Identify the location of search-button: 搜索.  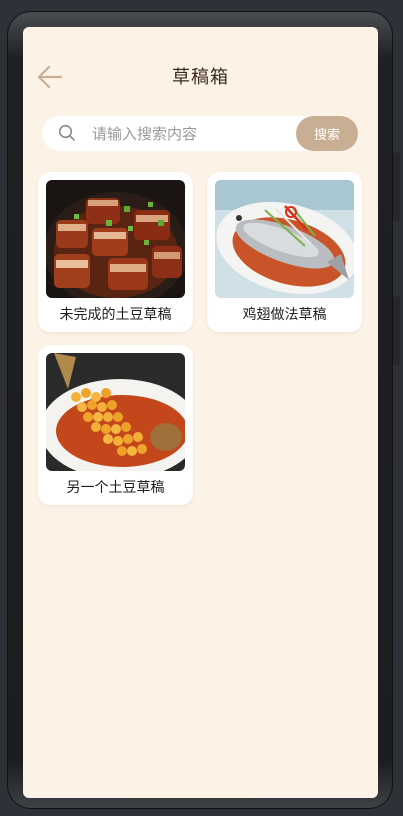
(327, 133).